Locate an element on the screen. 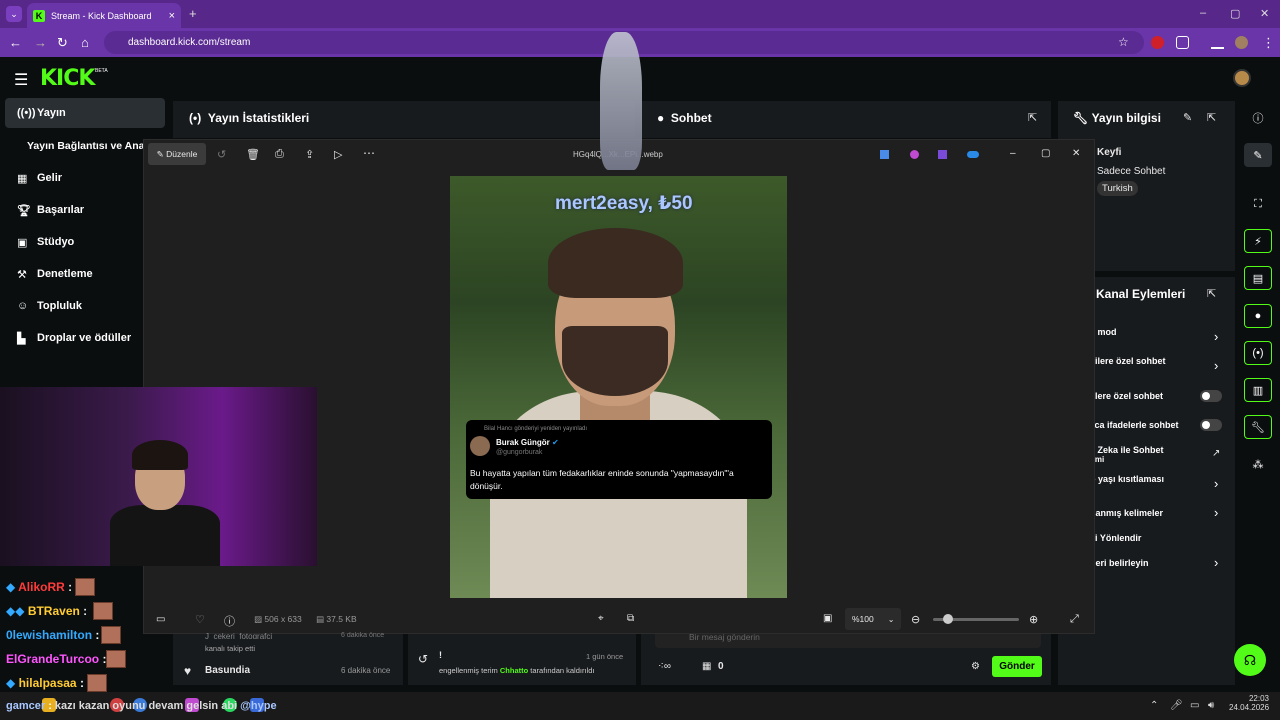 Image resolution: width=1280 pixels, height=720 pixels. sidebar-item-yayin: ((•)) Yayın is located at coordinates (85, 113).